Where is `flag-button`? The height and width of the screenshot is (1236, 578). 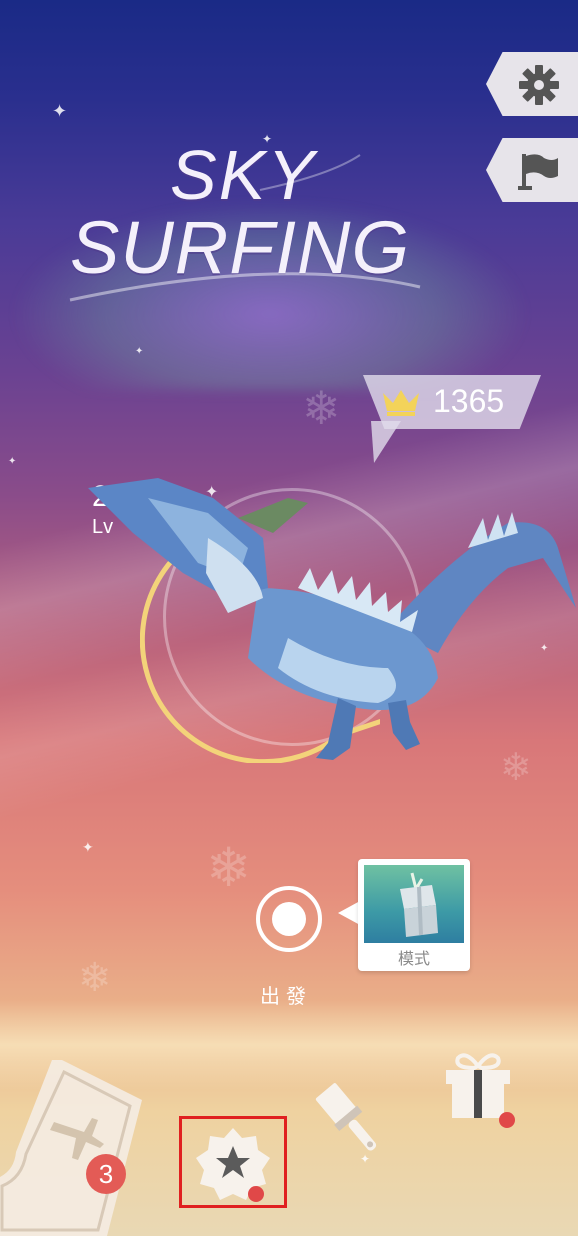
flag-button is located at coordinates (532, 170).